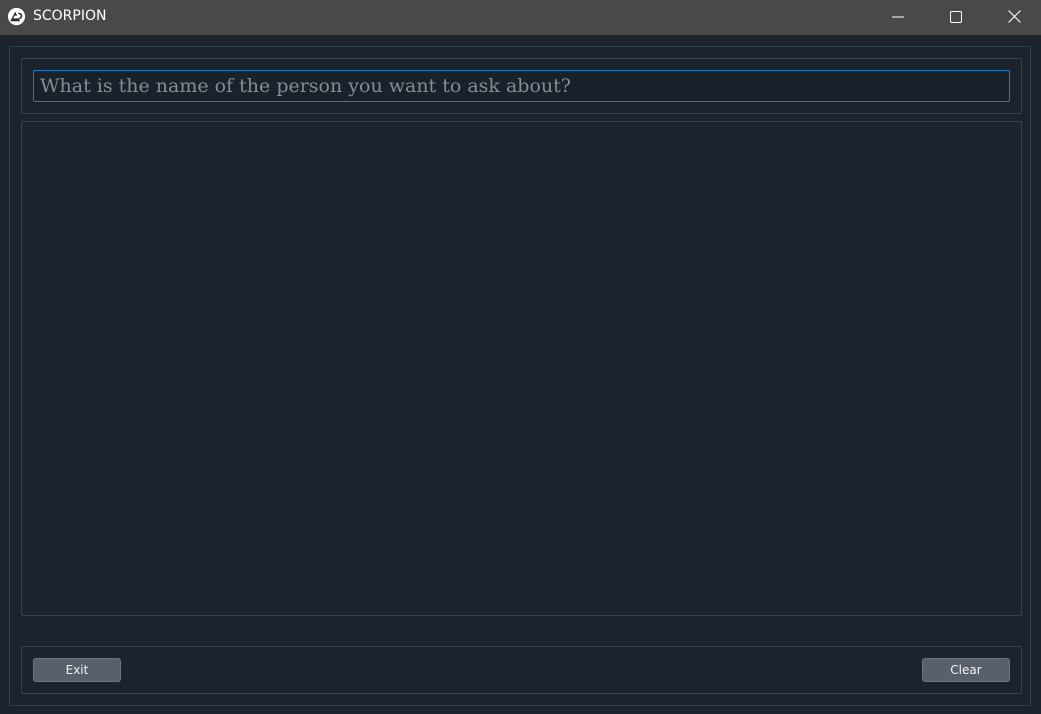 The height and width of the screenshot is (714, 1041). I want to click on maximize-icon, so click(956, 16).